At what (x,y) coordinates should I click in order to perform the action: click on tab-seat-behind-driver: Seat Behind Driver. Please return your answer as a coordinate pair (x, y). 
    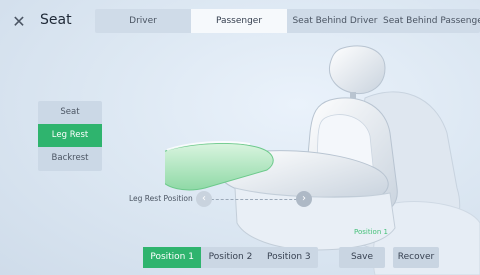
    Looking at the image, I should click on (335, 21).